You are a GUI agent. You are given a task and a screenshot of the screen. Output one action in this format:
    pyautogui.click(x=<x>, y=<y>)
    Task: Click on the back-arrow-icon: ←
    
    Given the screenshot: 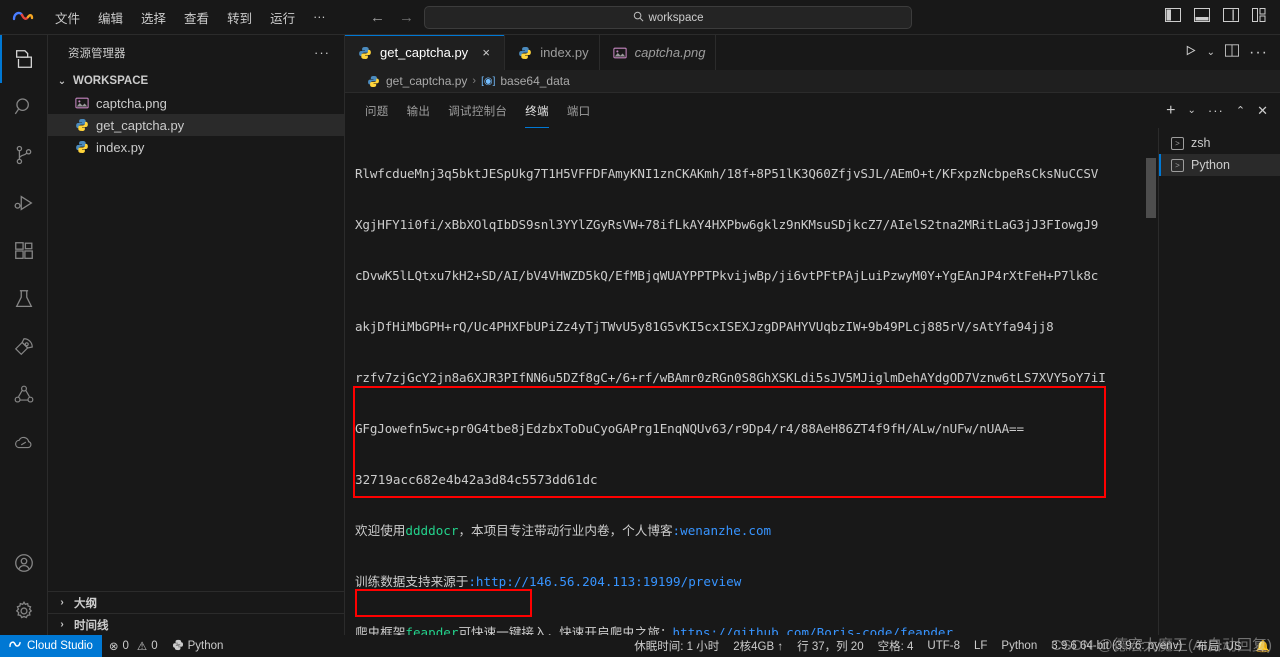 What is the action you would take?
    pyautogui.click(x=377, y=17)
    